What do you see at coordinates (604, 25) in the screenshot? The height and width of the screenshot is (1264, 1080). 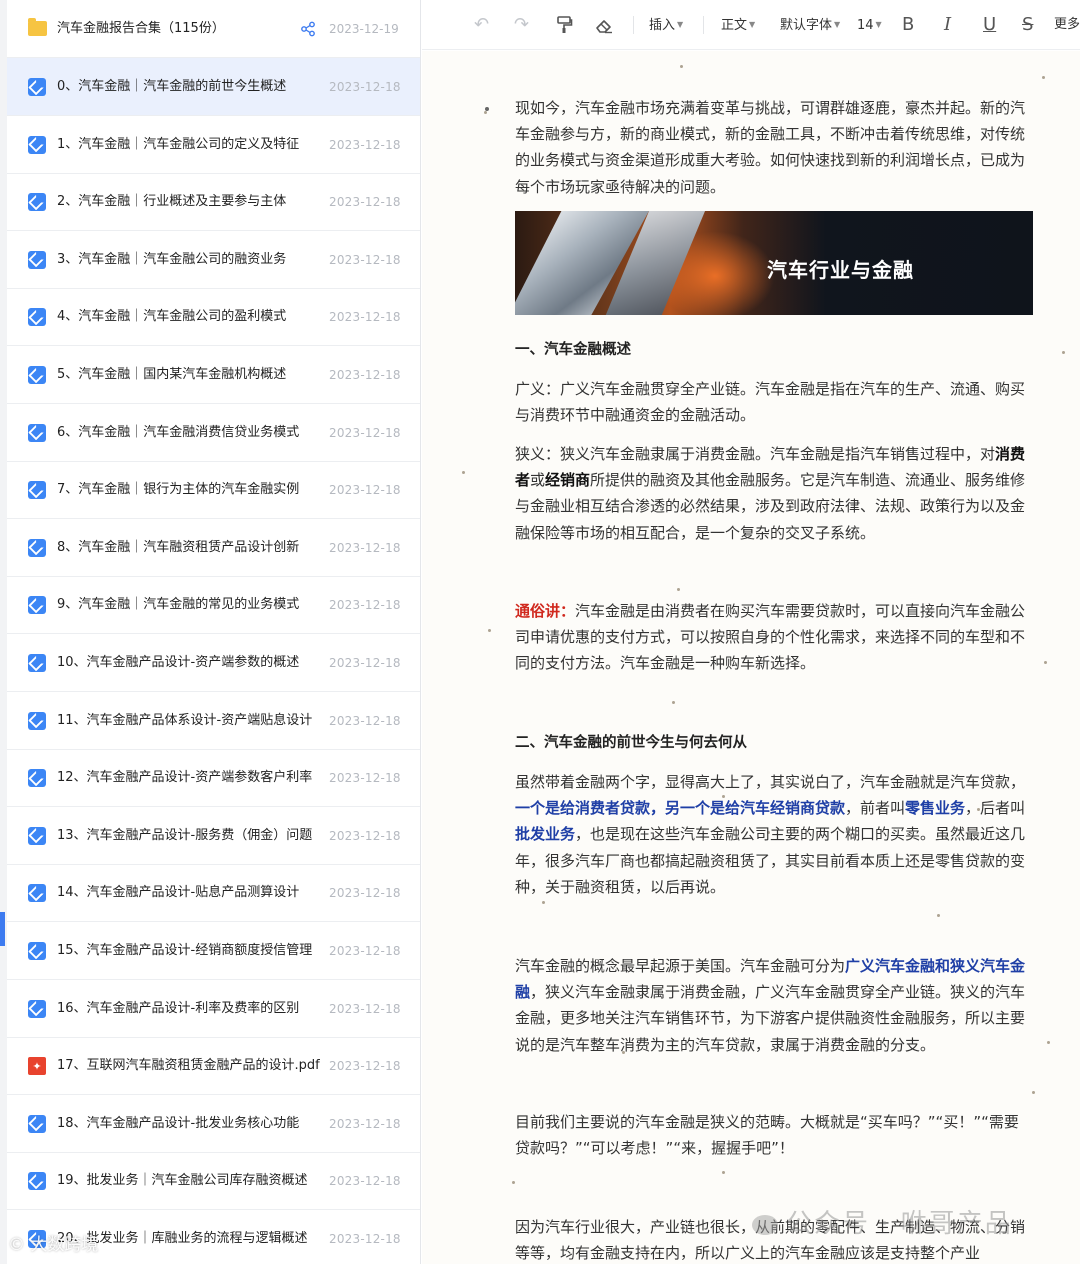 I see `eraser-icon` at bounding box center [604, 25].